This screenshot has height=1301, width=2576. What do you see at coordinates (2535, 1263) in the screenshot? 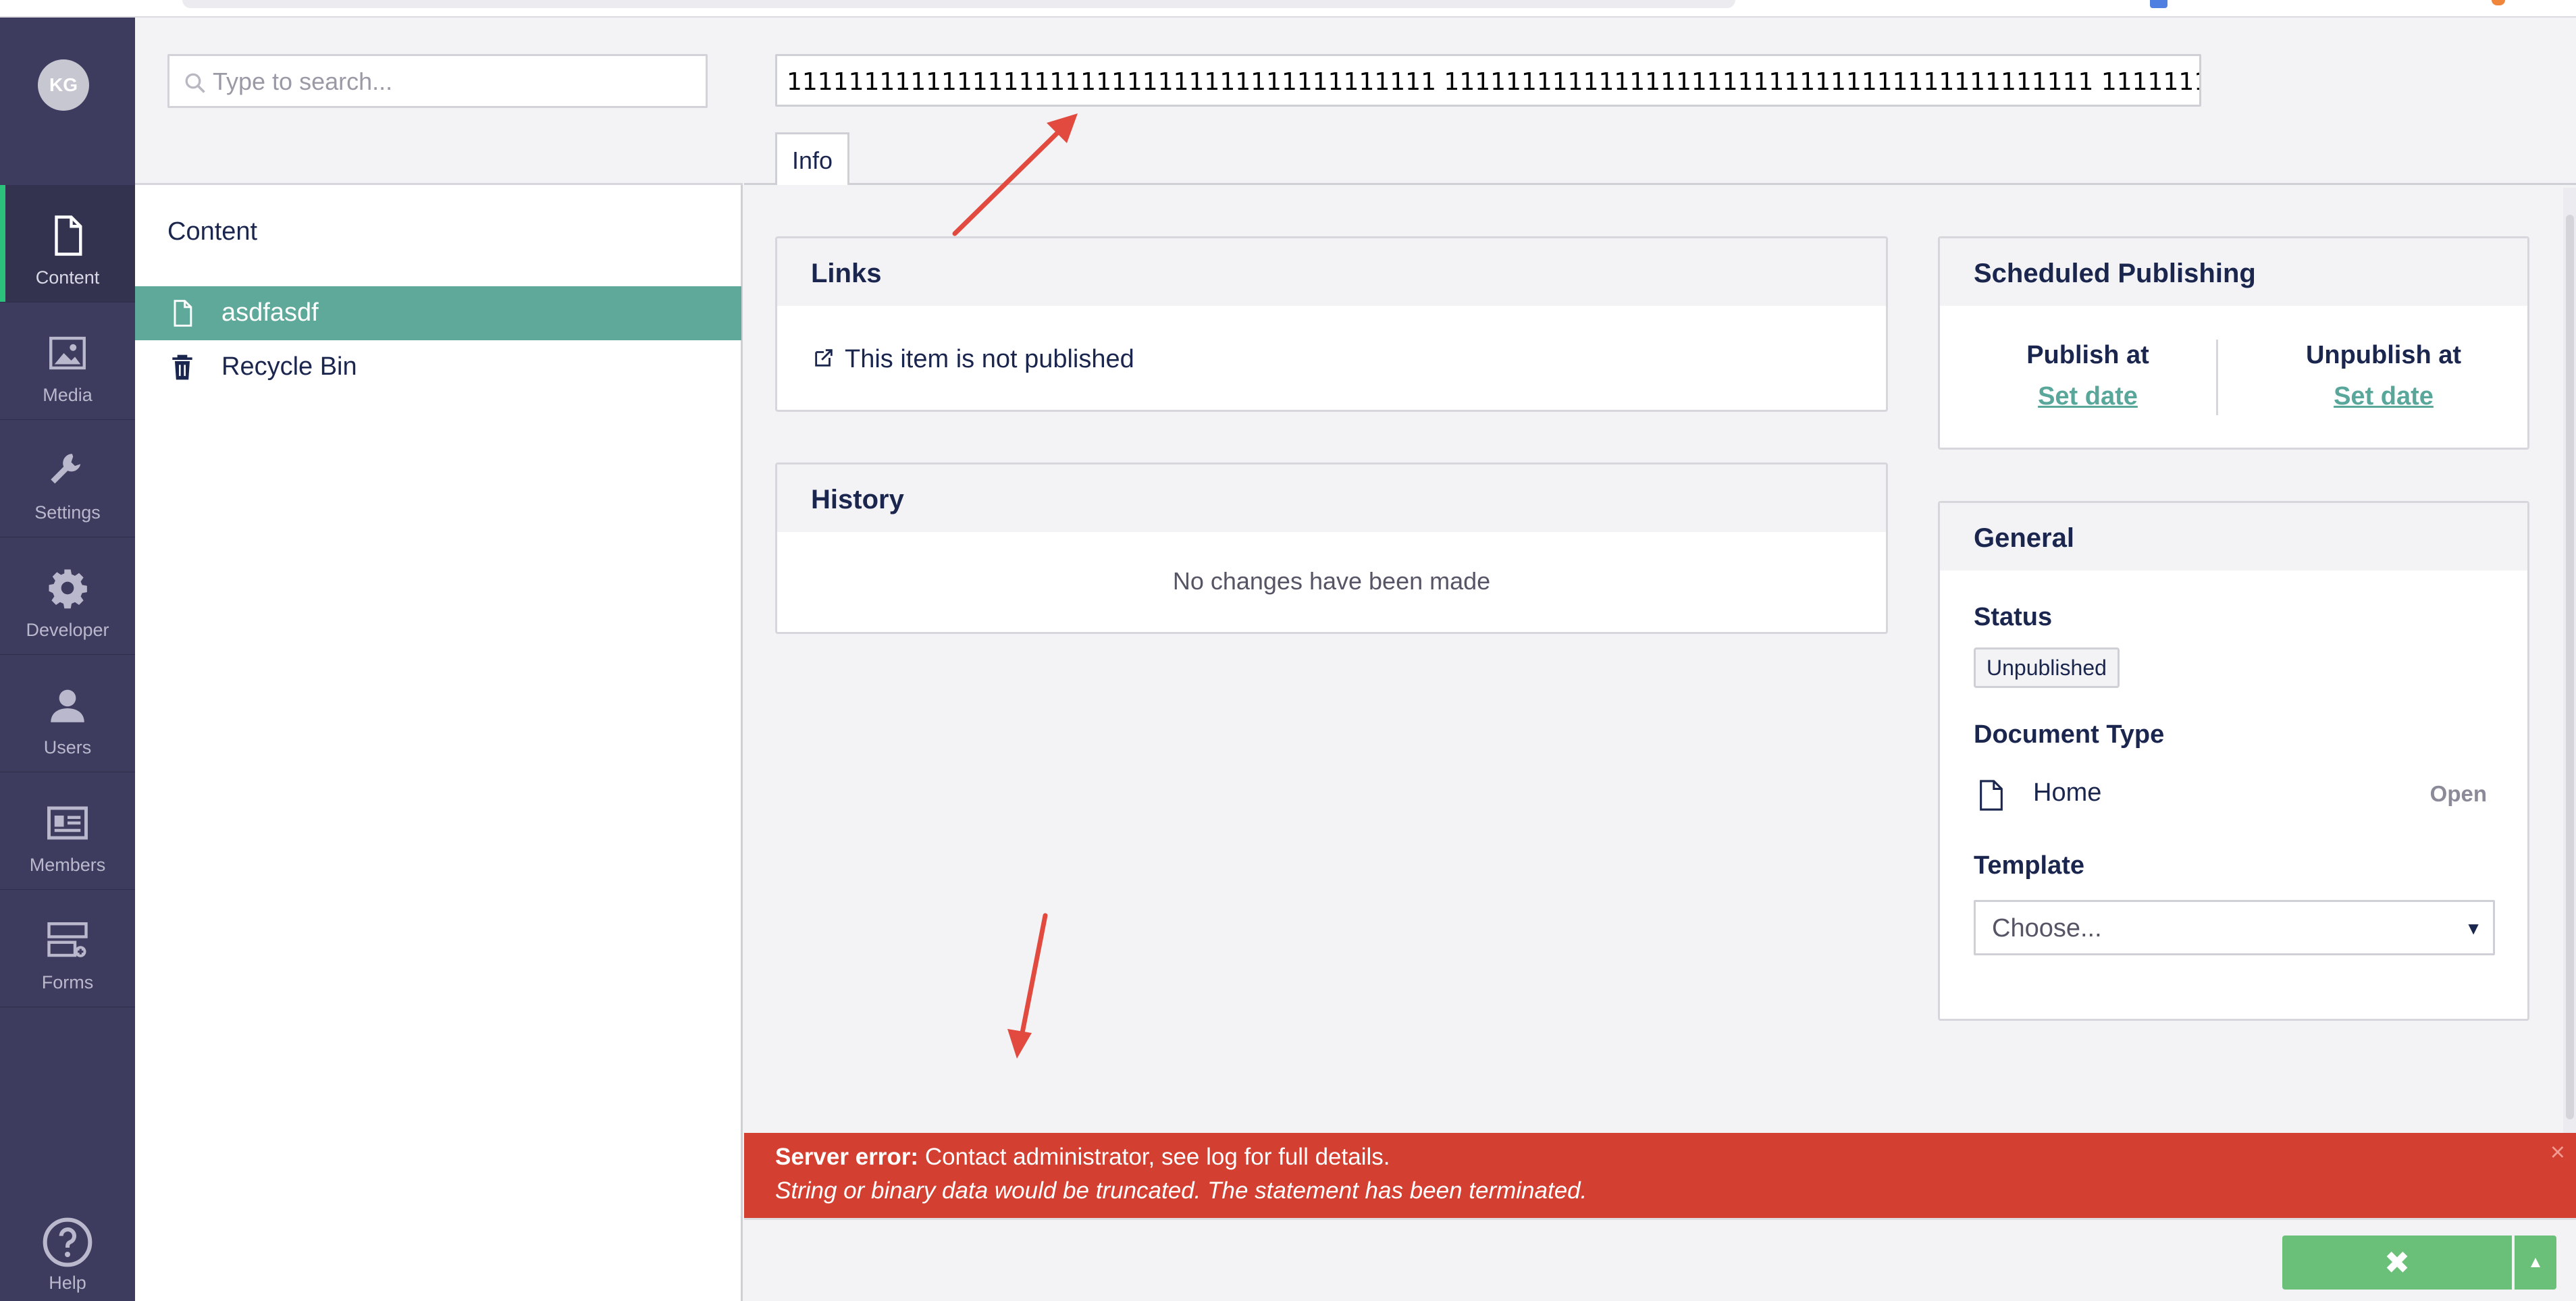
I see `save-options-caret-icon: ▲` at bounding box center [2535, 1263].